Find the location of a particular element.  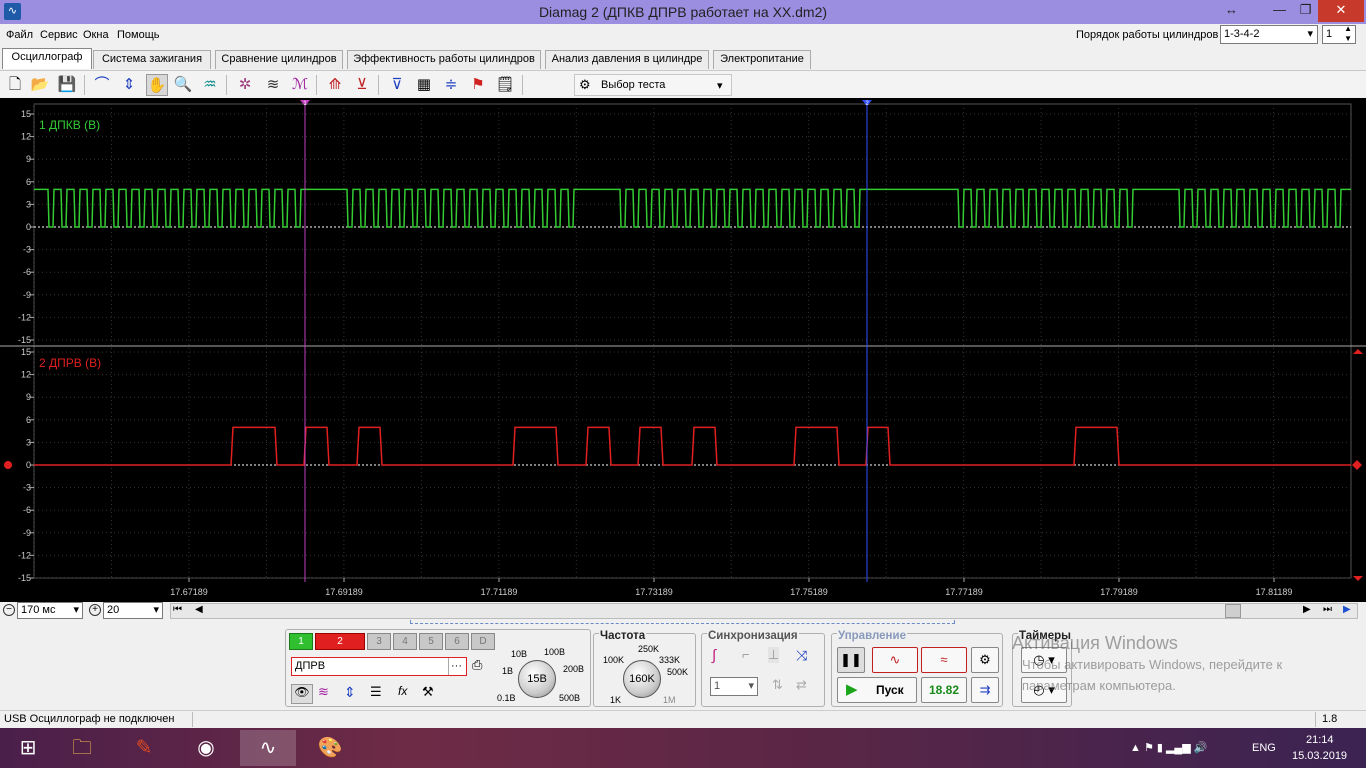

chrome-icon: ◉ is located at coordinates (206, 748).